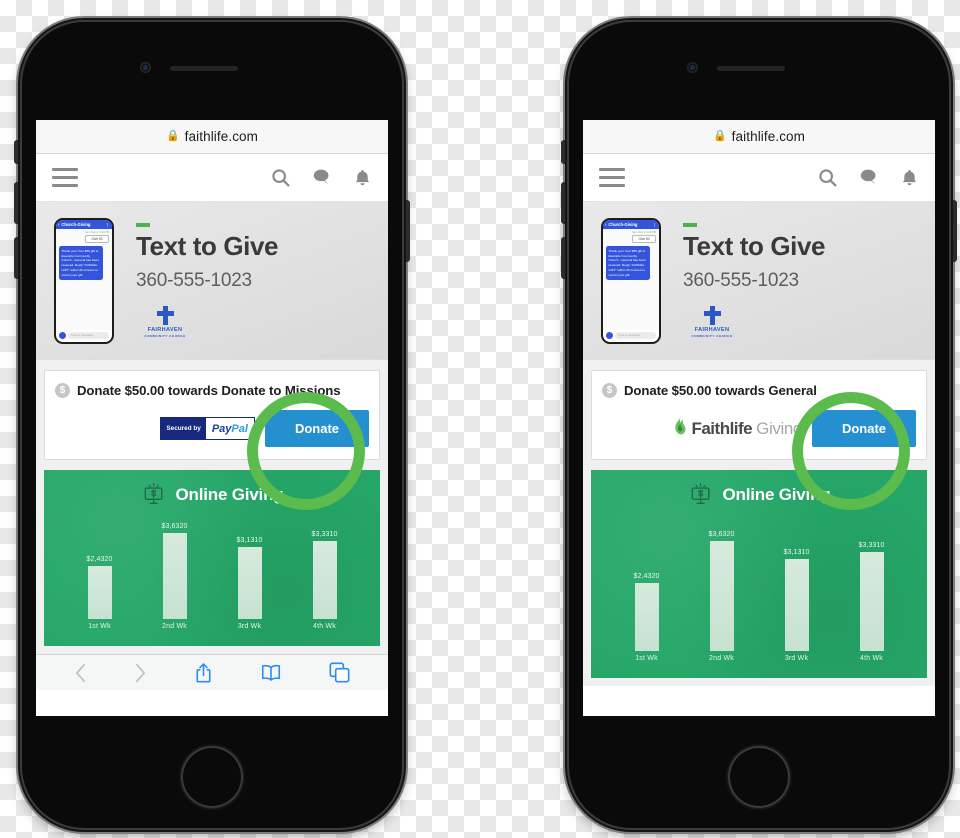 The image size is (960, 838). I want to click on sms-title-bar: ‹ Church-Giving ⋮, so click(631, 224).